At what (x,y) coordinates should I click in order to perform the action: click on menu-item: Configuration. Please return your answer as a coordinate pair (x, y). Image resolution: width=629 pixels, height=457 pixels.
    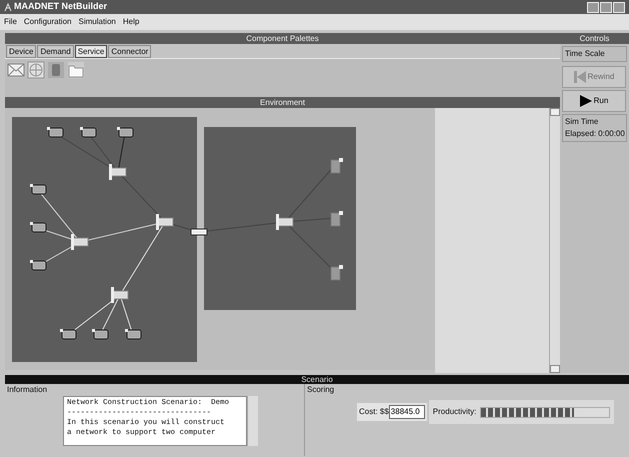
    Looking at the image, I should click on (48, 22).